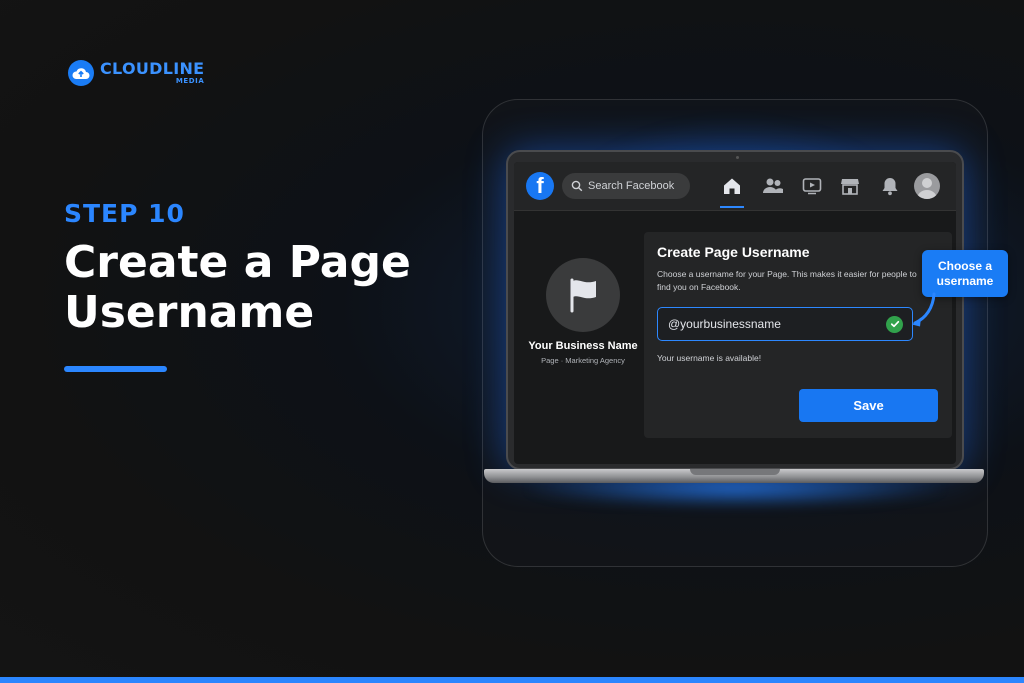  Describe the element at coordinates (924, 309) in the screenshot. I see `callout-arrow-icon` at that location.